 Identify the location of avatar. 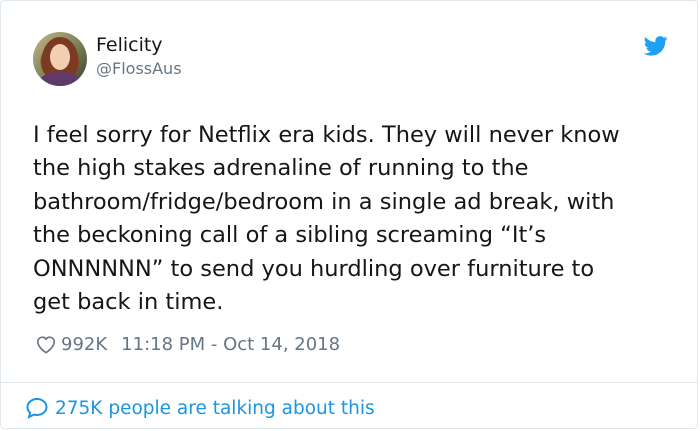
(60, 59).